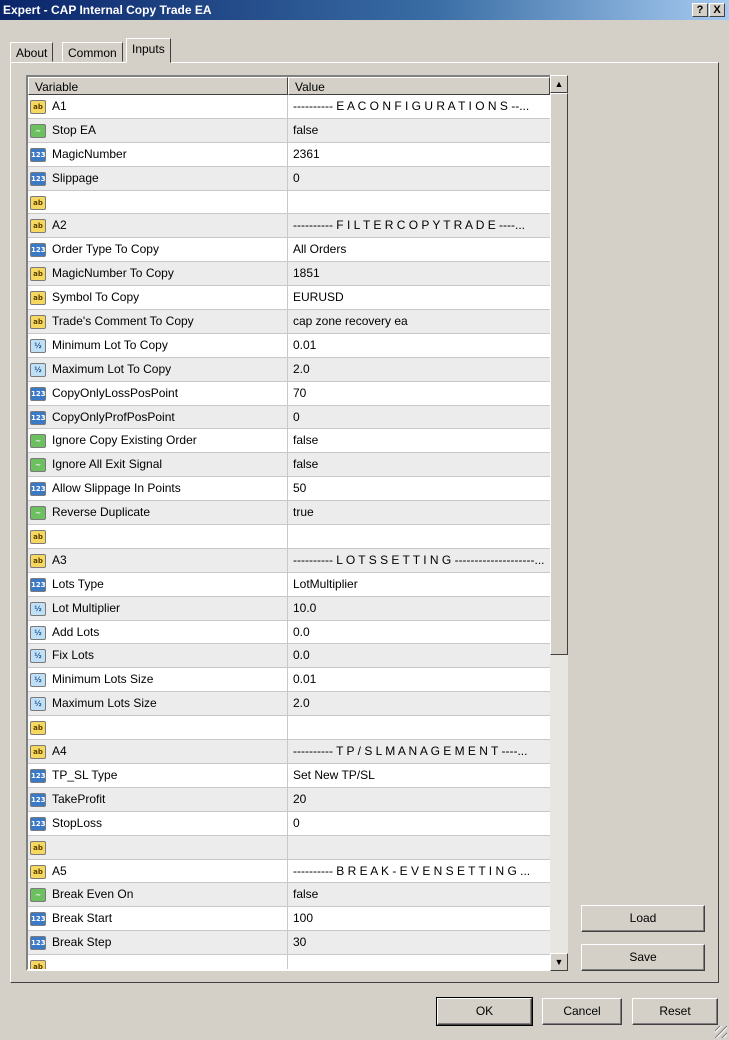  What do you see at coordinates (419, 86) in the screenshot?
I see `column-header-value: Value` at bounding box center [419, 86].